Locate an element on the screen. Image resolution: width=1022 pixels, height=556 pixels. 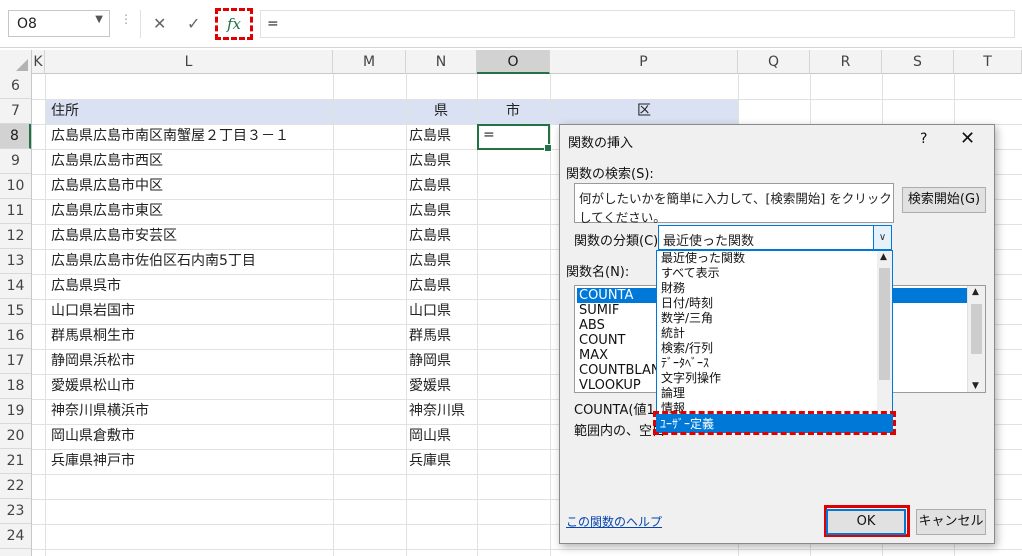
enter-icon: ✓ is located at coordinates (193, 23).